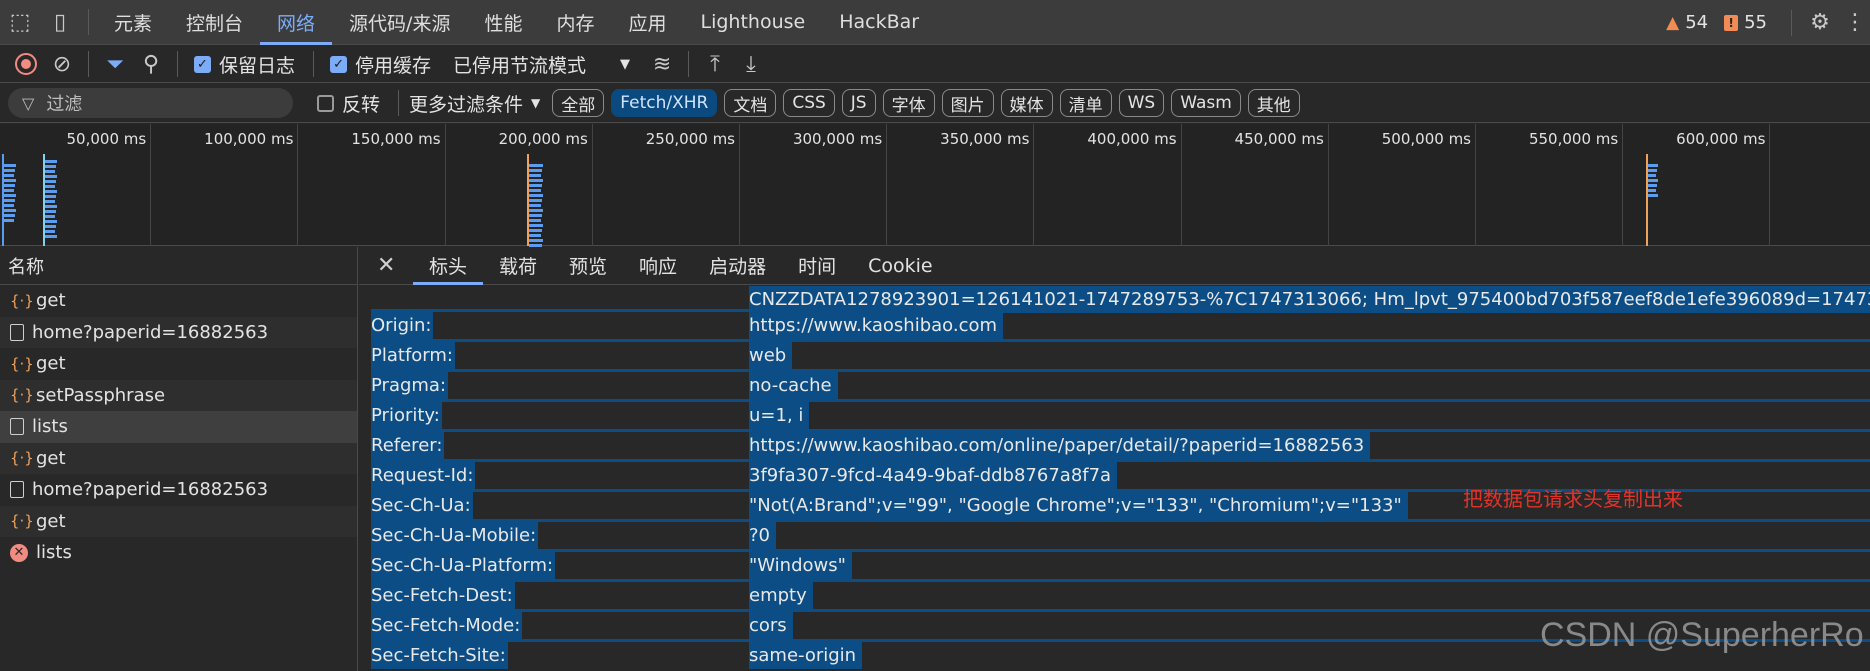 The height and width of the screenshot is (671, 1870). I want to click on tab-7: Lighthouse, so click(753, 22).